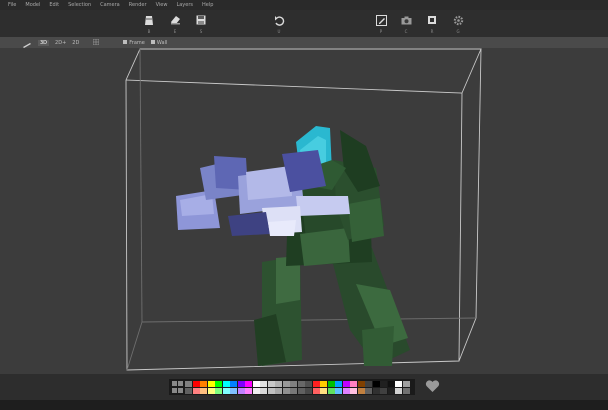 The image size is (608, 410). Describe the element at coordinates (432, 25) in the screenshot. I see `crop-button: R` at that location.